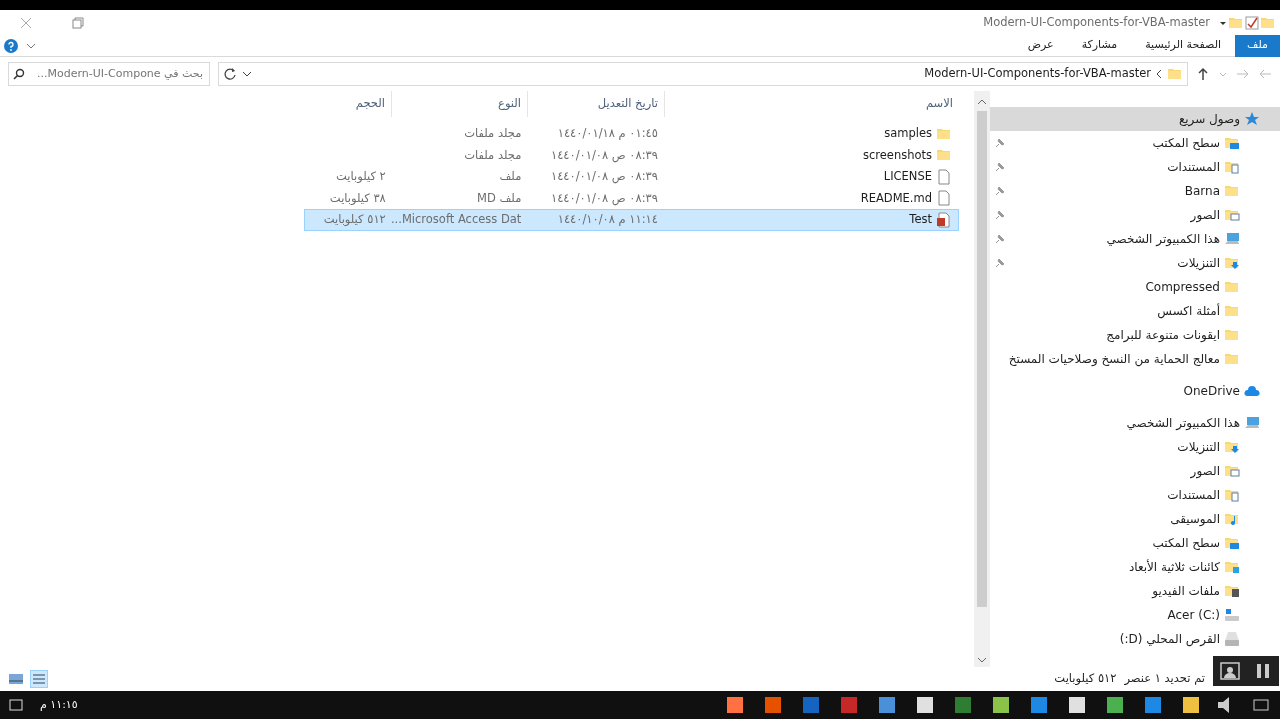 The width and height of the screenshot is (1280, 720). Describe the element at coordinates (944, 176) in the screenshot. I see `file-icon` at that location.